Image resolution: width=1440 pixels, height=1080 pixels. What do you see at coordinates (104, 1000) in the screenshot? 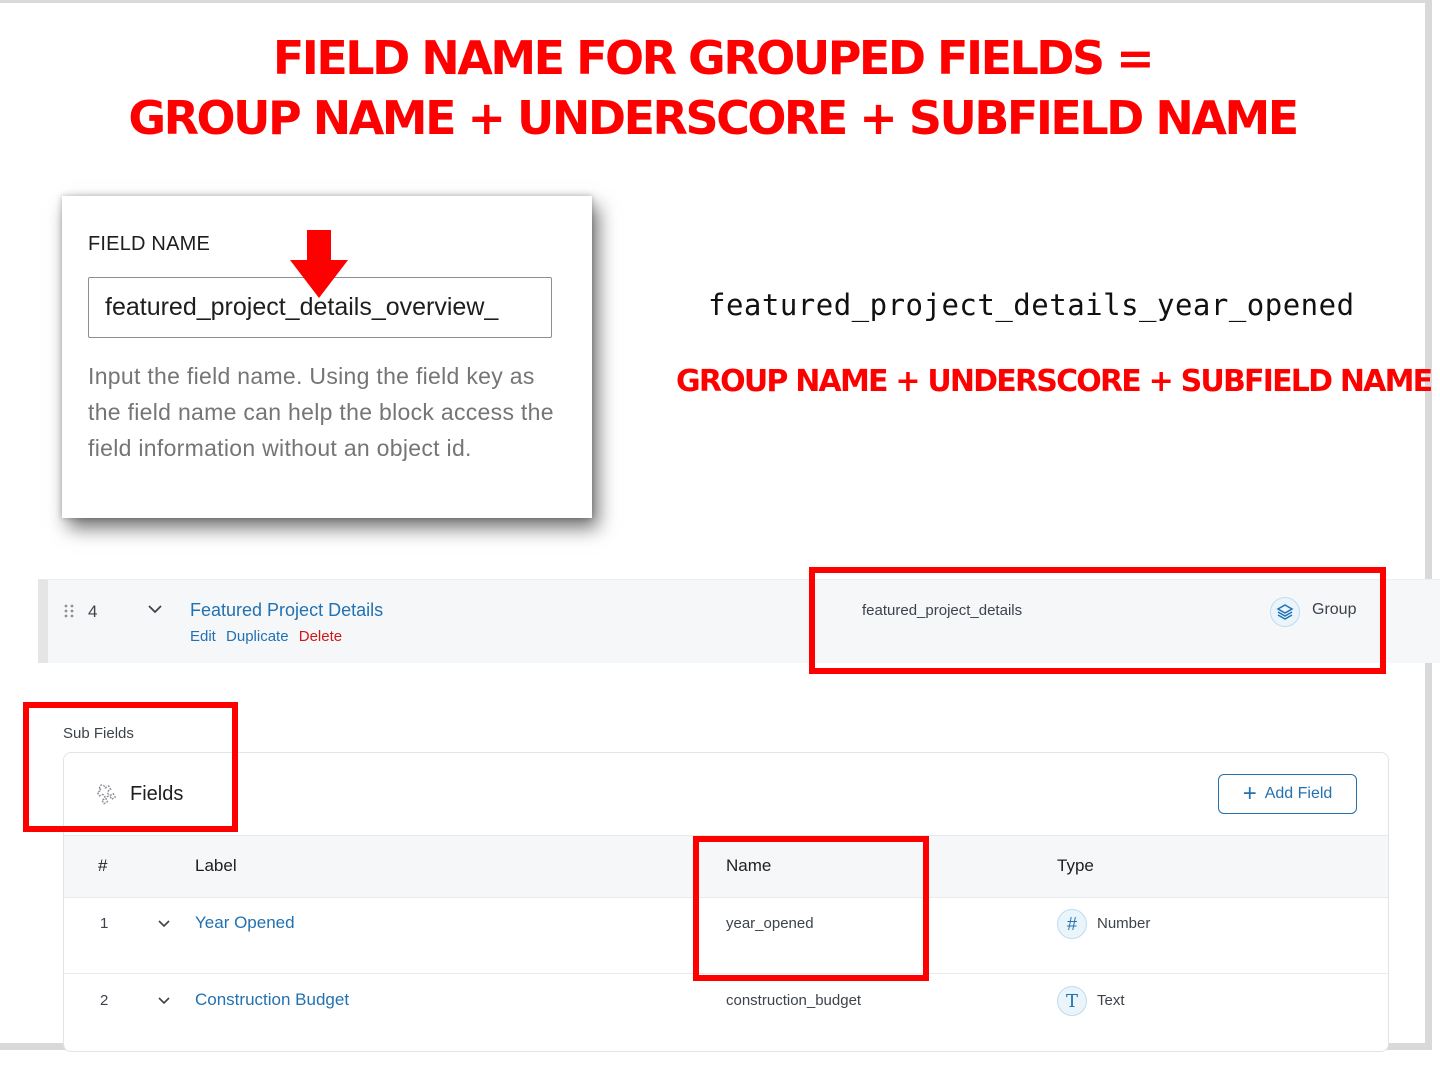
I see `table-row-number: 2` at bounding box center [104, 1000].